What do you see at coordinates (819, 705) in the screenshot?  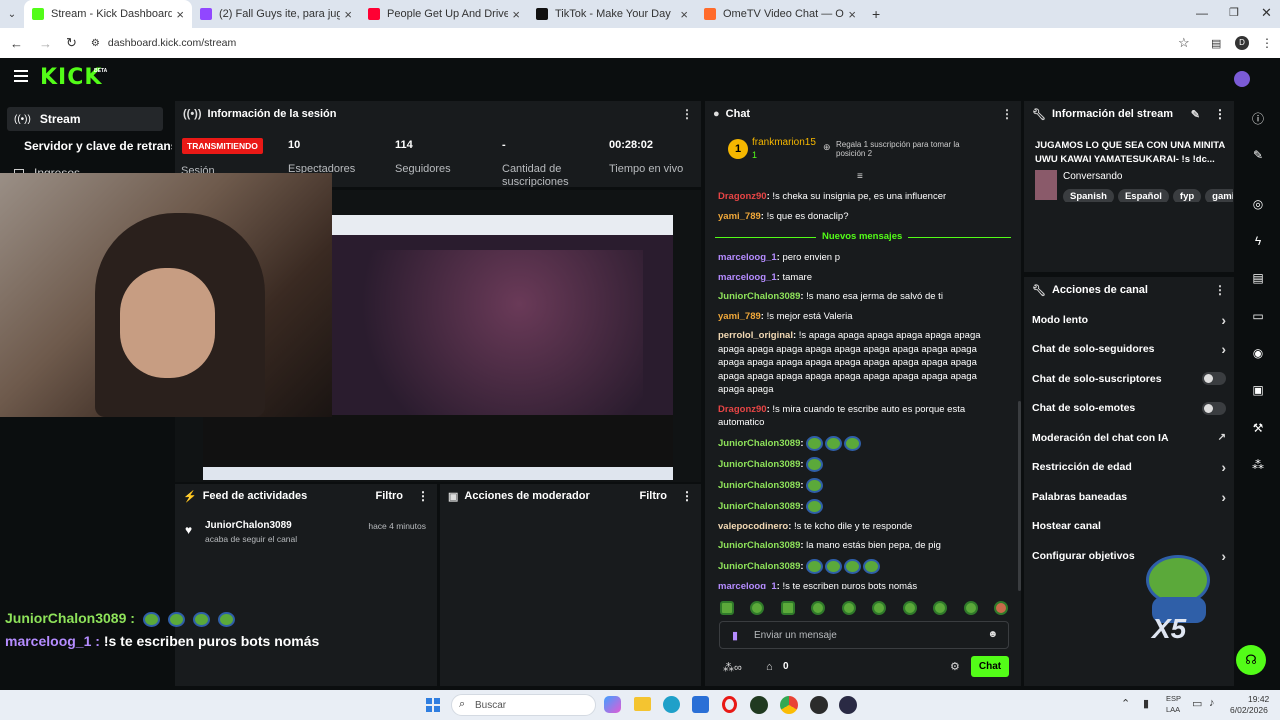 I see `taskbar-app-obs` at bounding box center [819, 705].